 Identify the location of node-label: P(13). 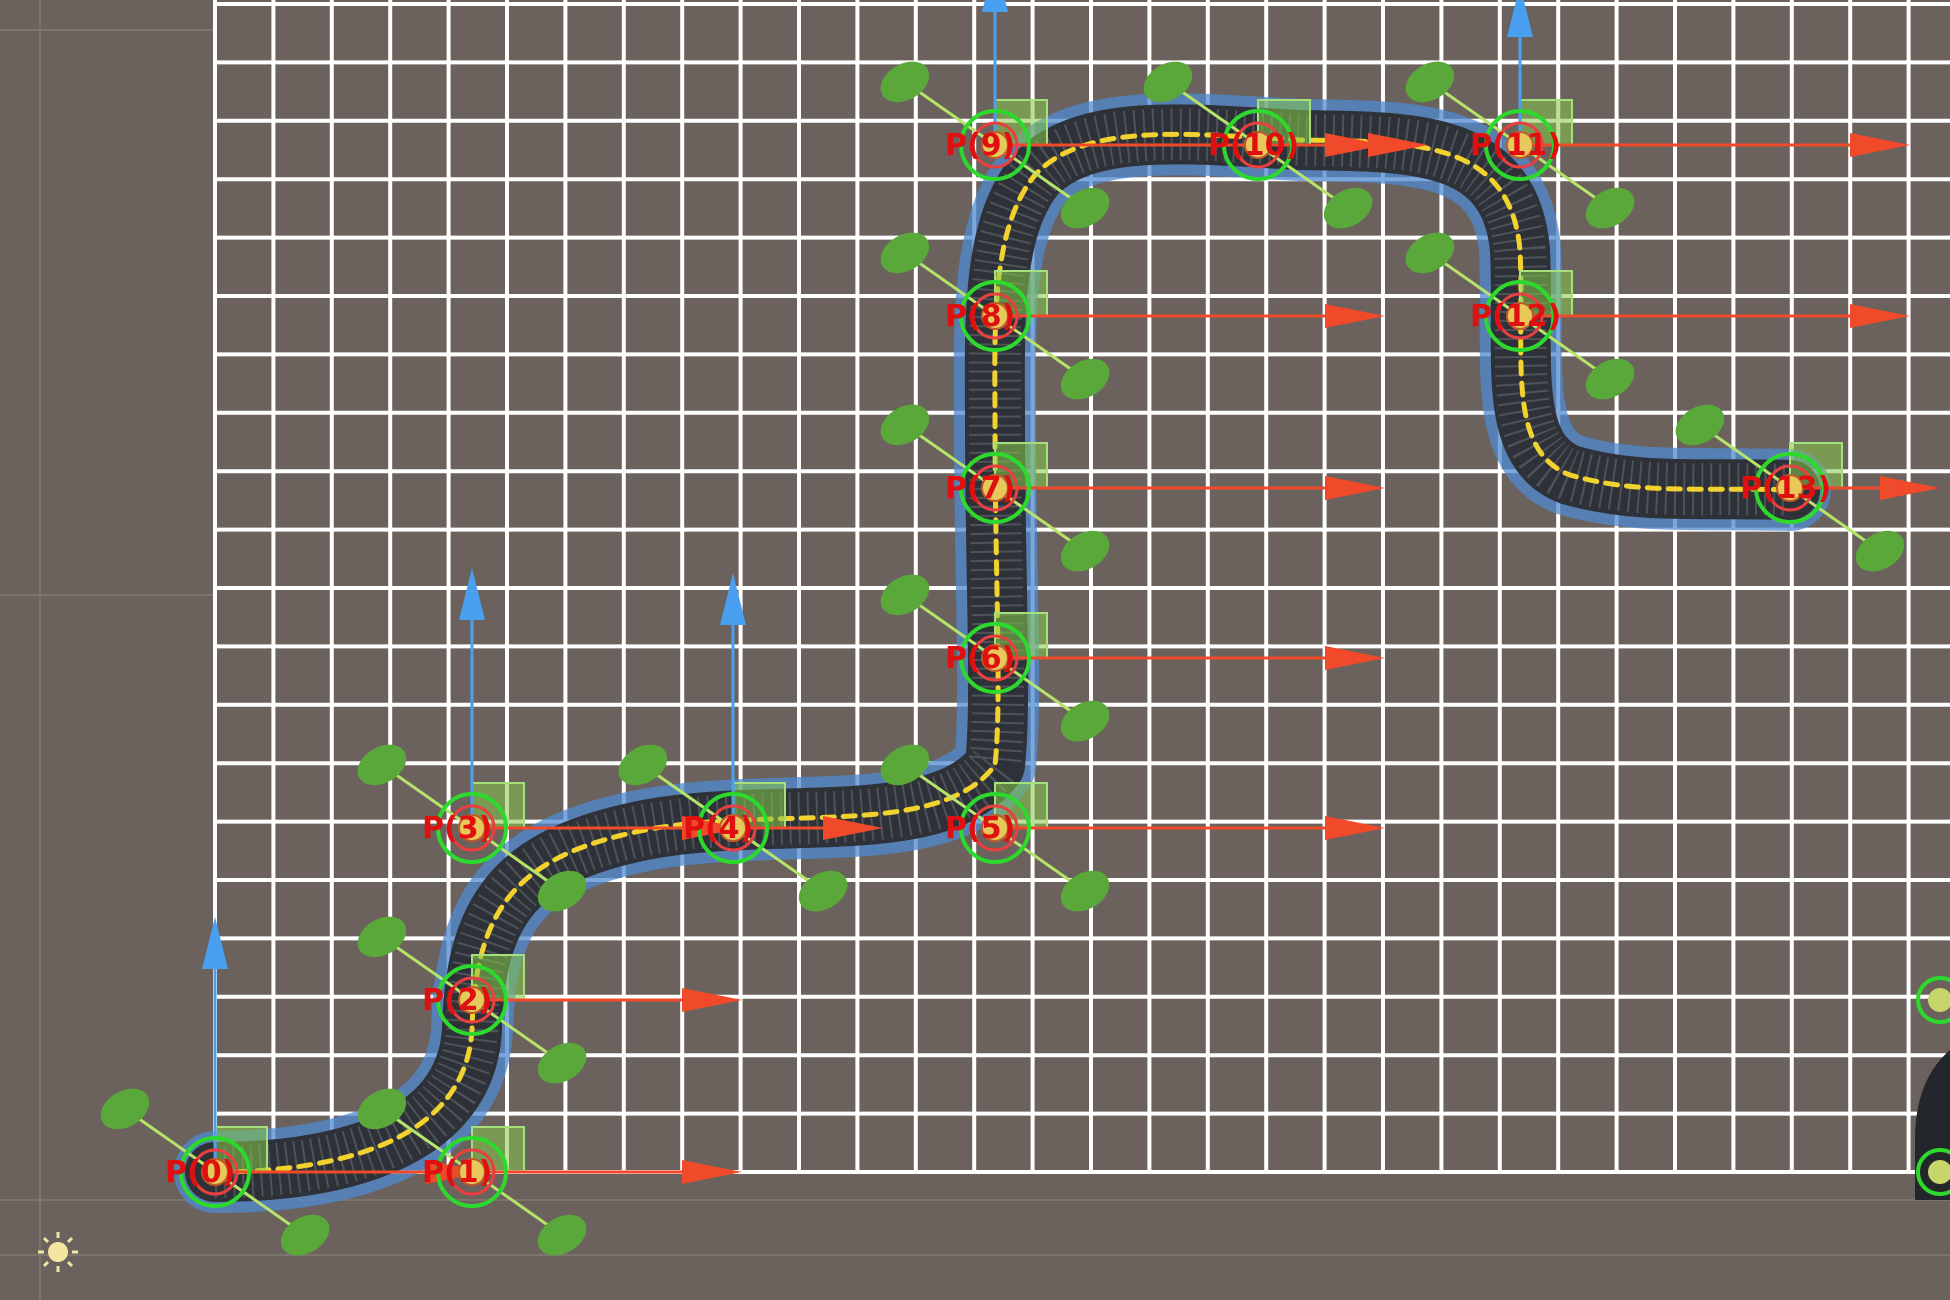
(1785, 488).